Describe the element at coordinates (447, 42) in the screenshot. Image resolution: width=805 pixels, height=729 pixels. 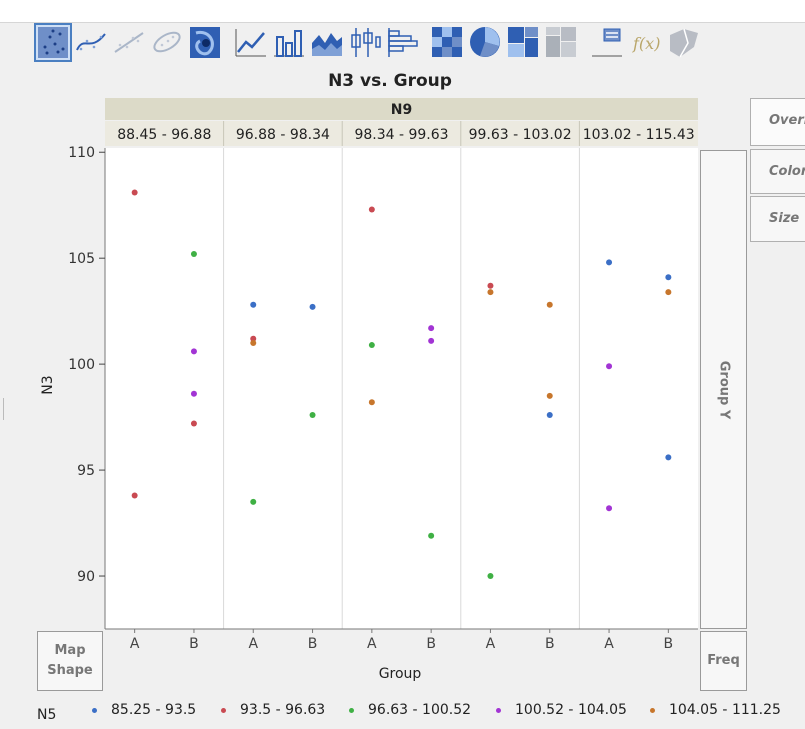
I see `heatmap-icon` at that location.